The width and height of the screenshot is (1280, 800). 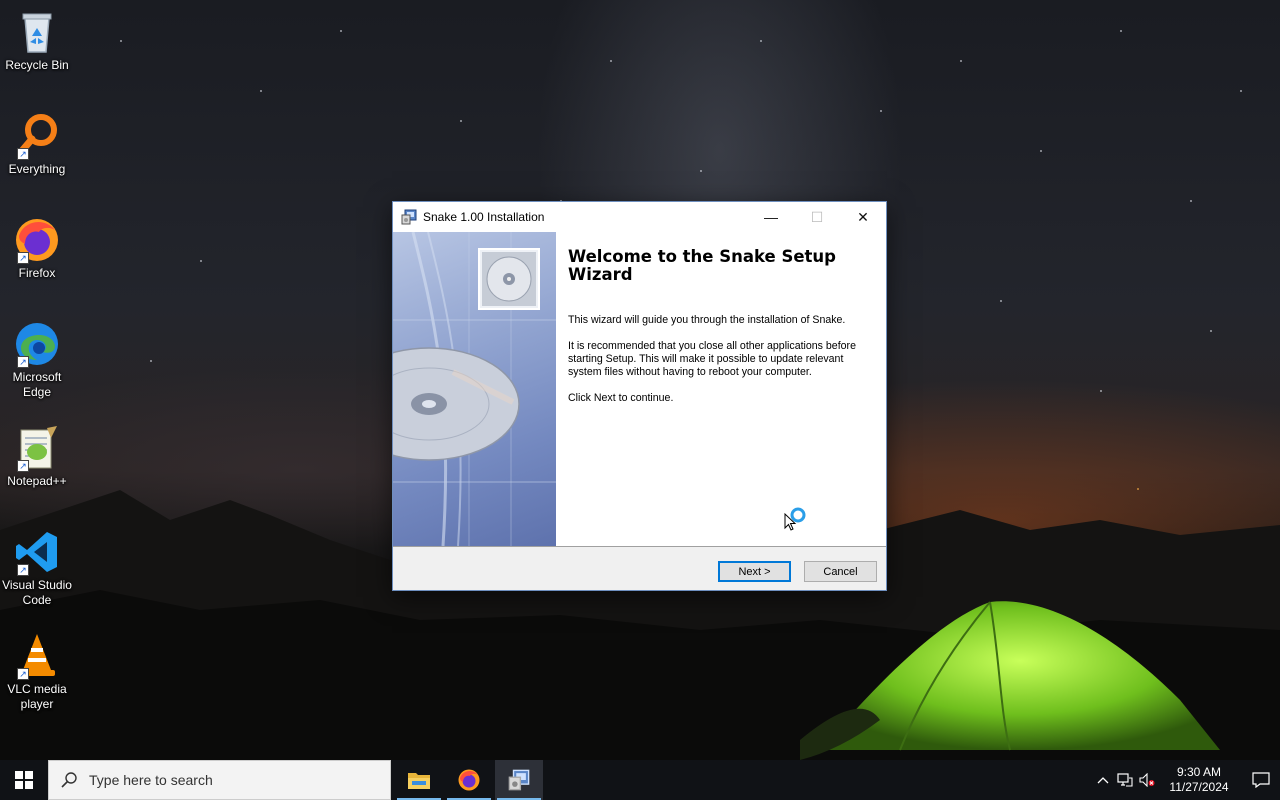 What do you see at coordinates (640, 780) in the screenshot?
I see `taskbar: Type here to search 9:30 AM 11/27/2024` at bounding box center [640, 780].